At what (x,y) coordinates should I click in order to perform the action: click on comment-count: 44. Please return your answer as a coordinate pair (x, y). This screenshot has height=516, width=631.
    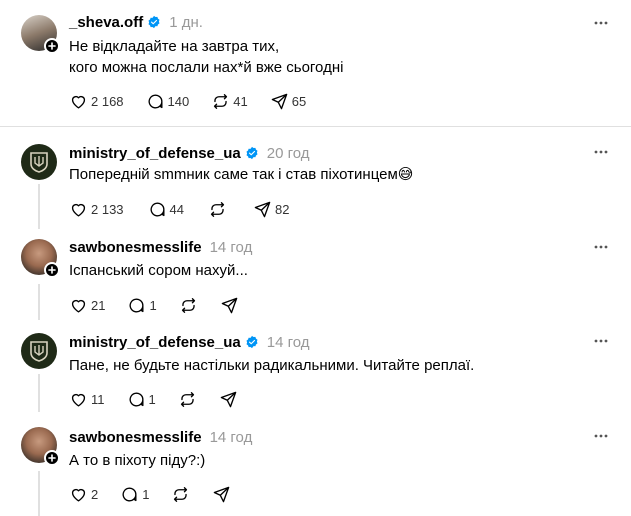
    Looking at the image, I should click on (177, 209).